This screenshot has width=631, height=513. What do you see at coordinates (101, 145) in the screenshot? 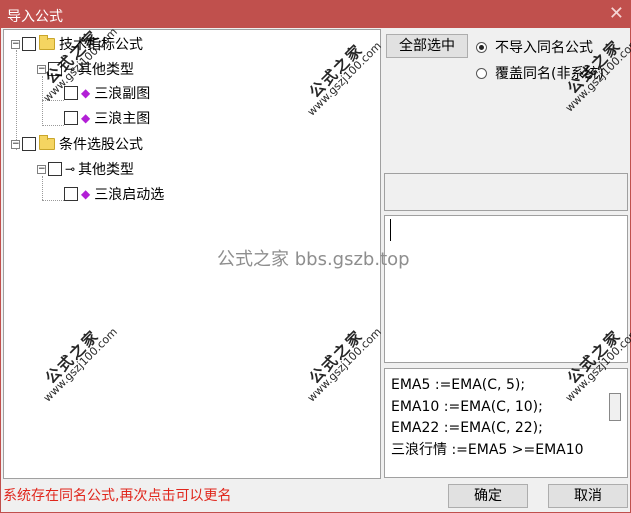
I see `tree-item-label: 条件选股公式` at bounding box center [101, 145].